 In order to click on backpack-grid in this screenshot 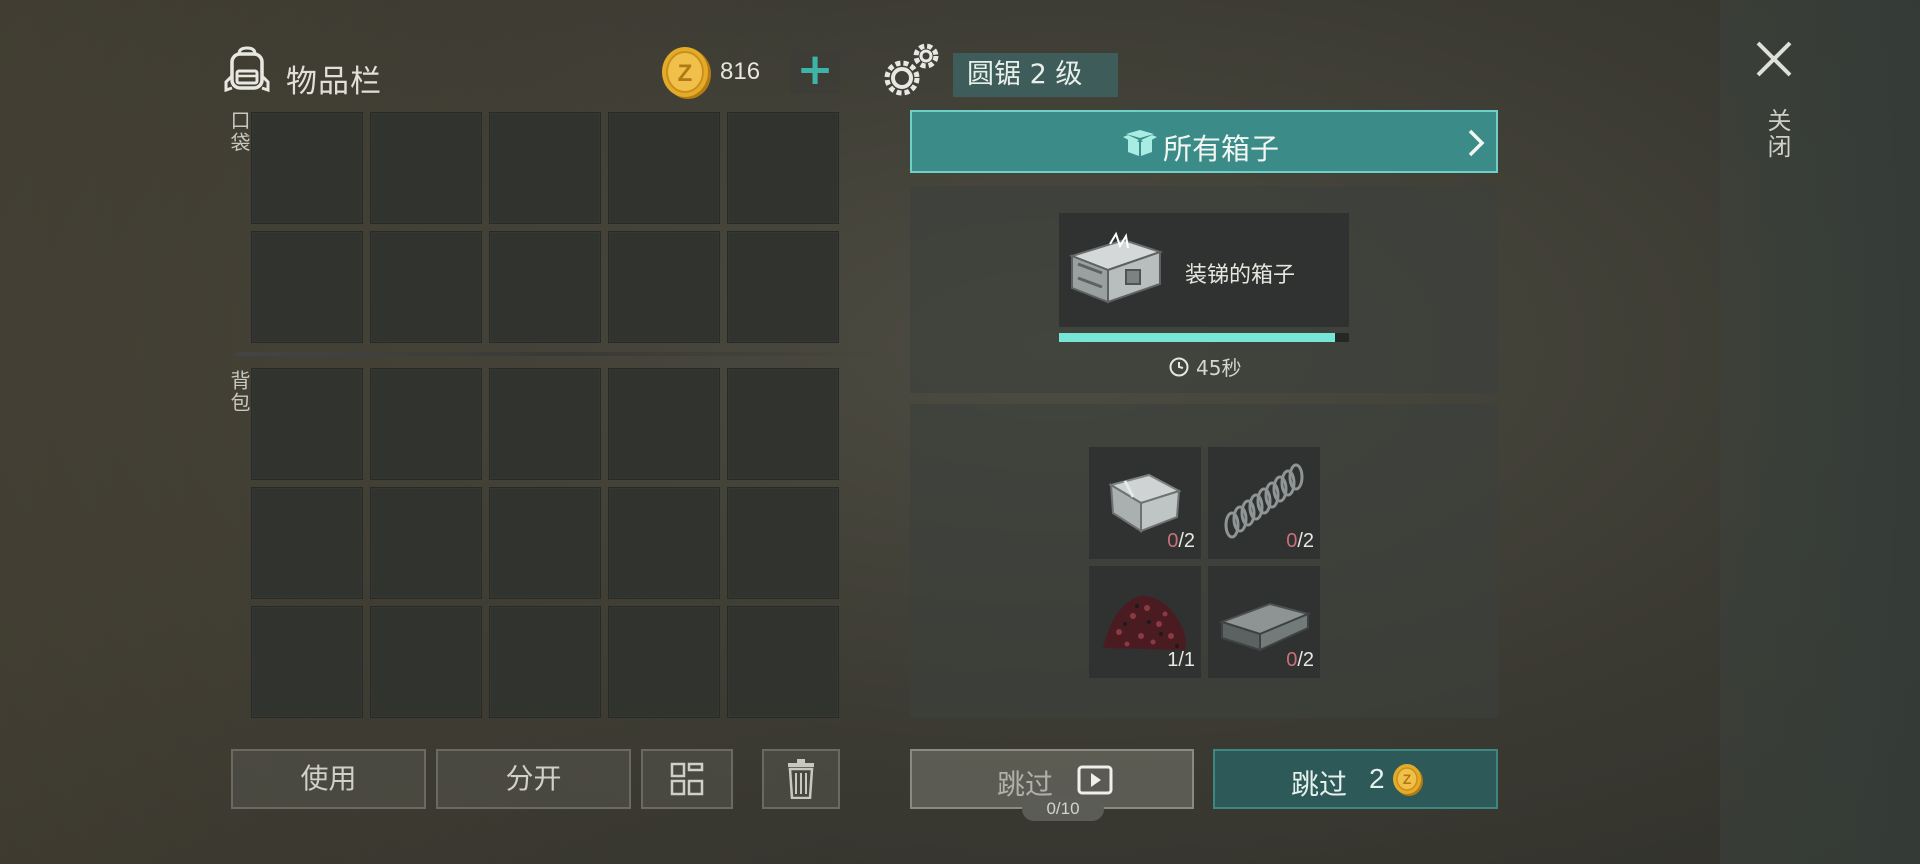, I will do `click(545, 543)`.